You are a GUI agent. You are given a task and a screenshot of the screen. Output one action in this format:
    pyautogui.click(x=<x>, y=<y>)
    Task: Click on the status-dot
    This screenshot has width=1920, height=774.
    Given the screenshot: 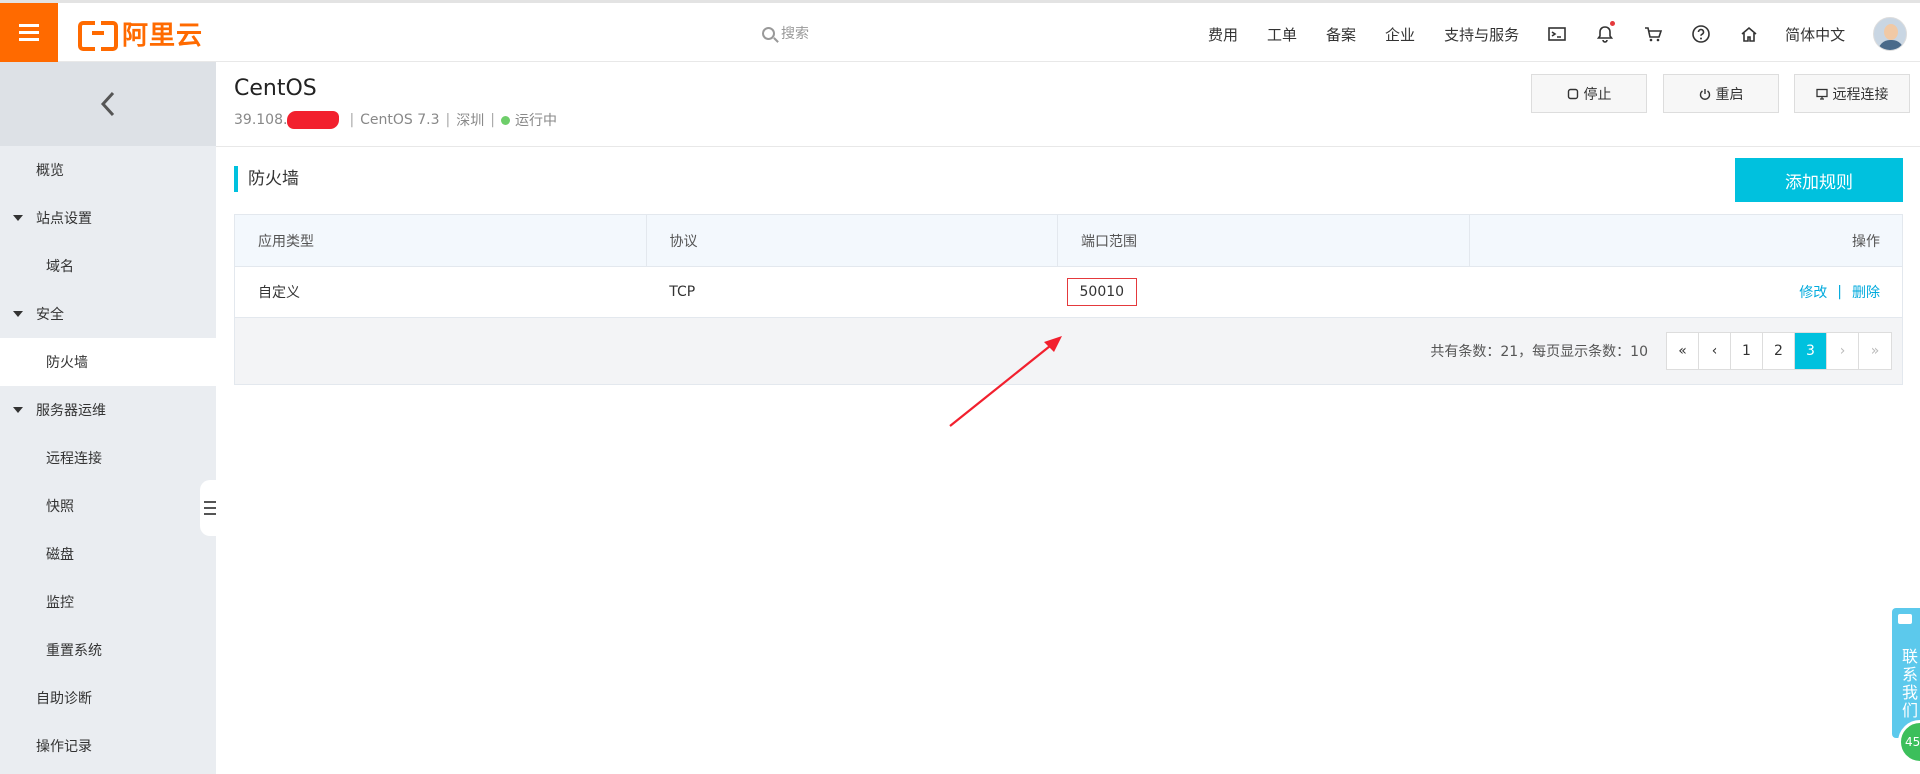 What is the action you would take?
    pyautogui.click(x=505, y=120)
    